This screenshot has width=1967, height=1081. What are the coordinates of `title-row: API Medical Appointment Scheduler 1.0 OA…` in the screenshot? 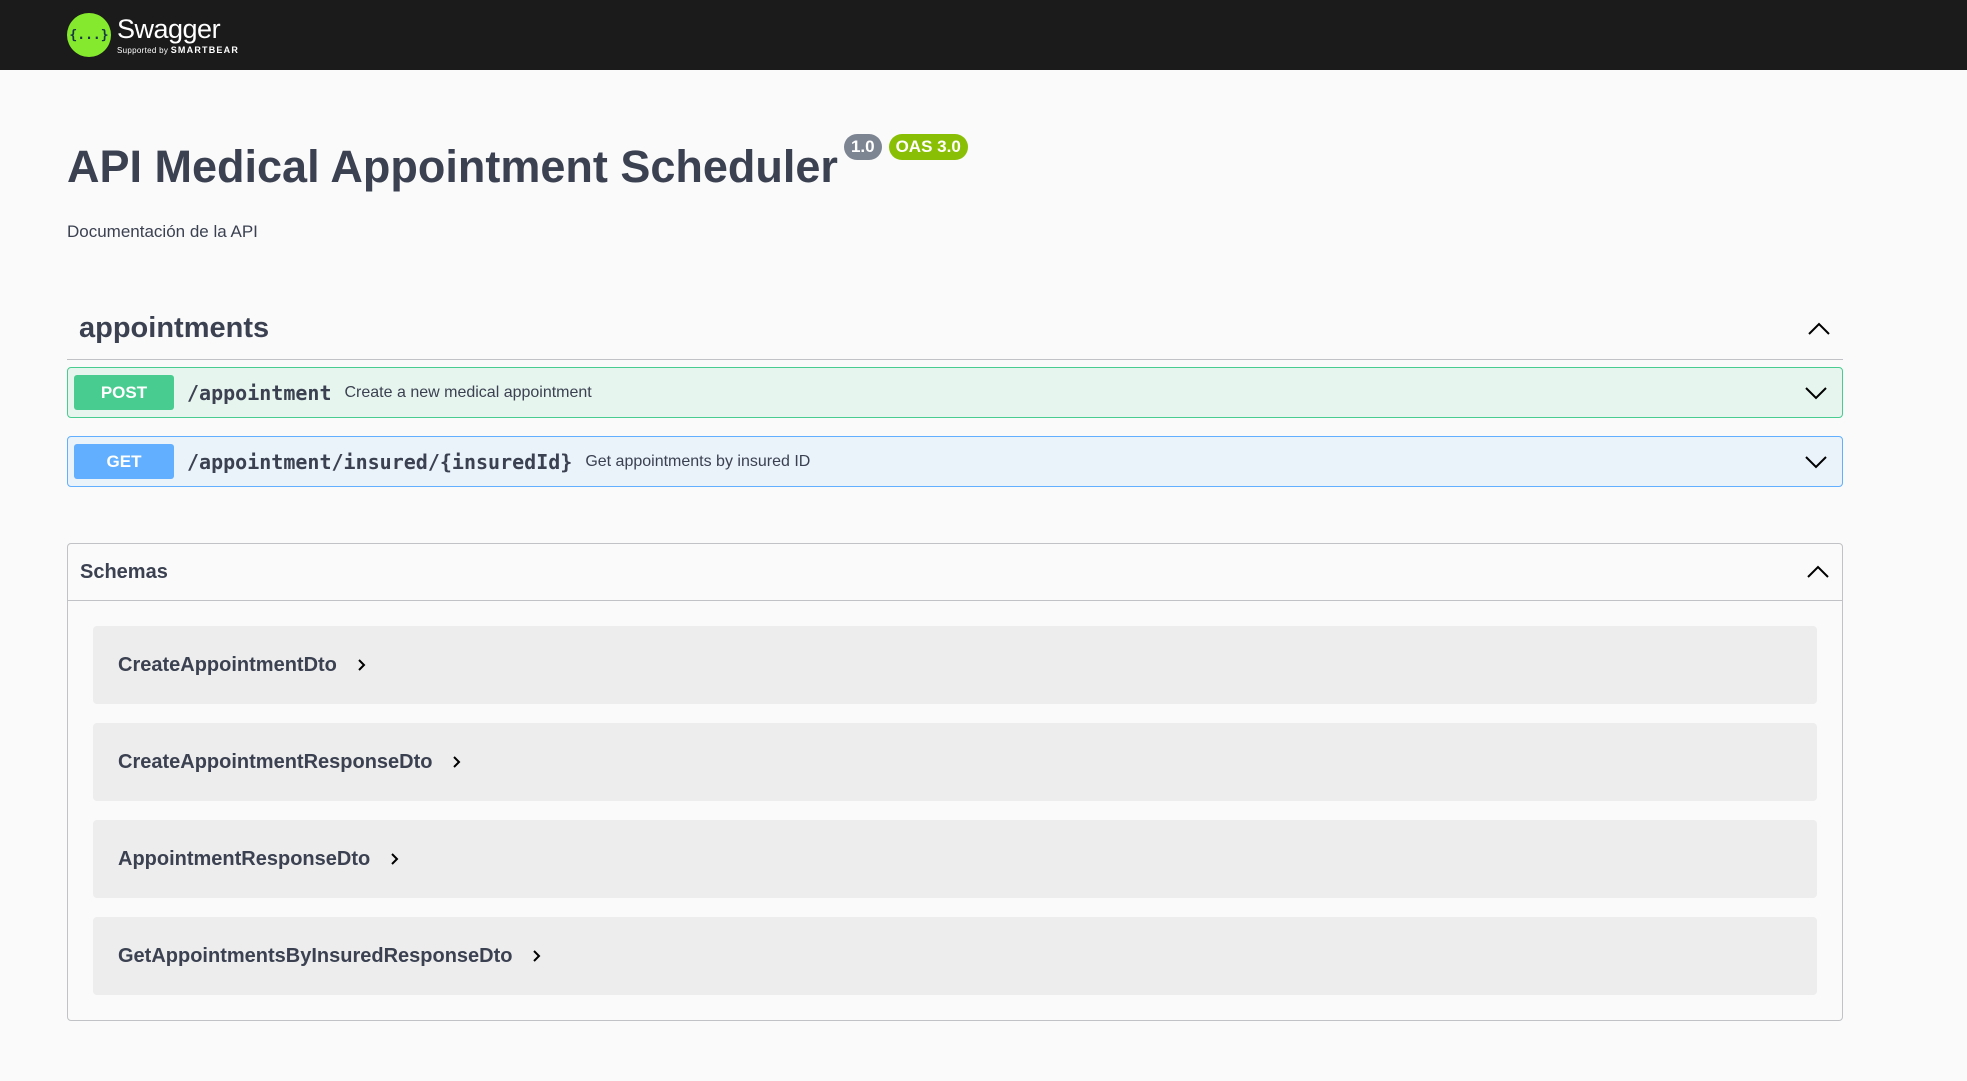 It's located at (983, 129).